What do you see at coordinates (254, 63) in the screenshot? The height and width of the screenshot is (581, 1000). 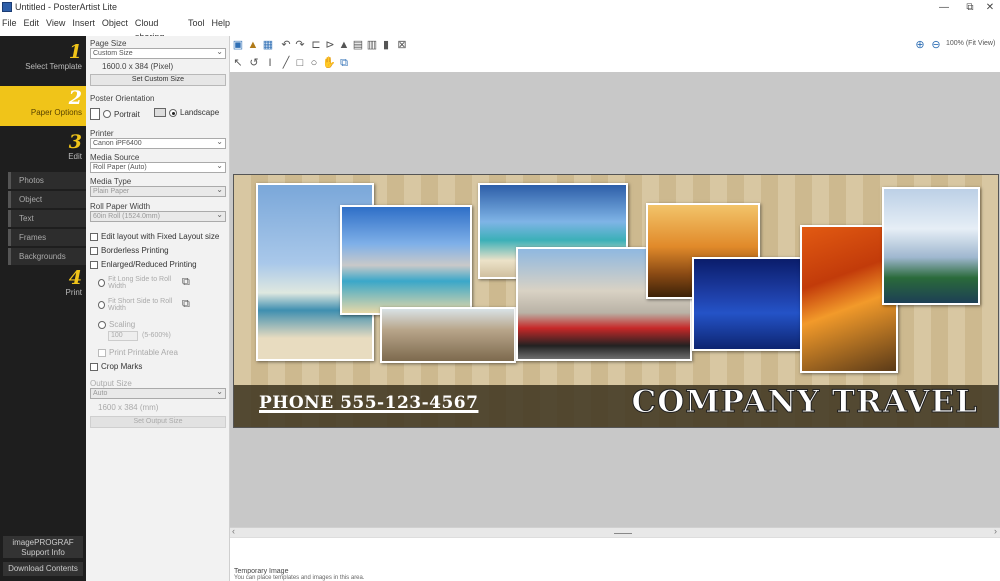 I see `rotate-icon: ↺` at bounding box center [254, 63].